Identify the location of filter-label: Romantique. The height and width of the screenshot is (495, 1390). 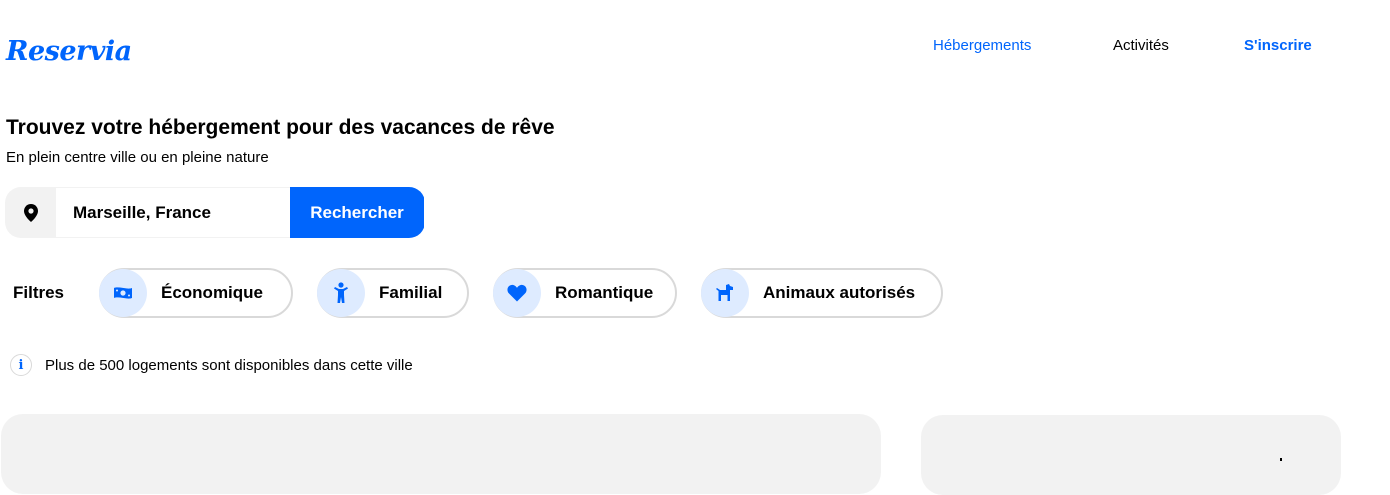
(604, 292).